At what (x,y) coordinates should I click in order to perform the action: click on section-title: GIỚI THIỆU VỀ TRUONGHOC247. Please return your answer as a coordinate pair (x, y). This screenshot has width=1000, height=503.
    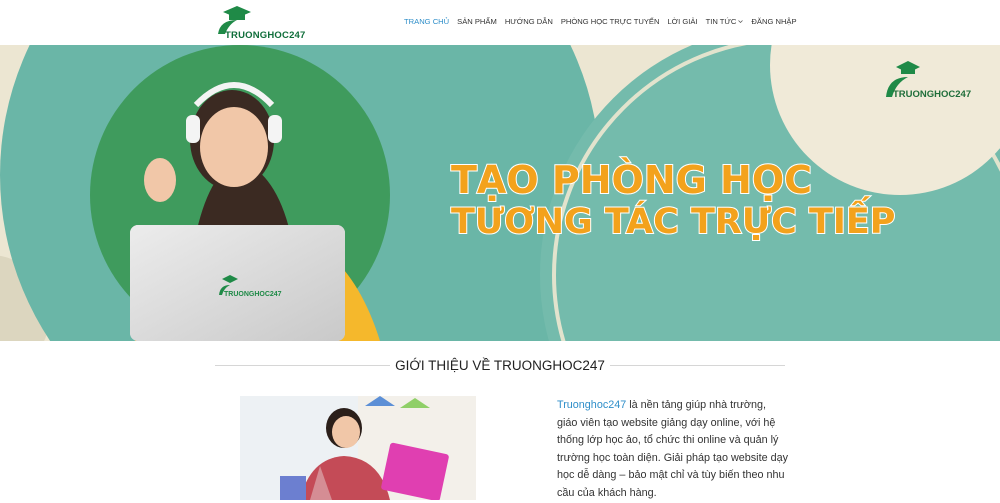
    Looking at the image, I should click on (500, 365).